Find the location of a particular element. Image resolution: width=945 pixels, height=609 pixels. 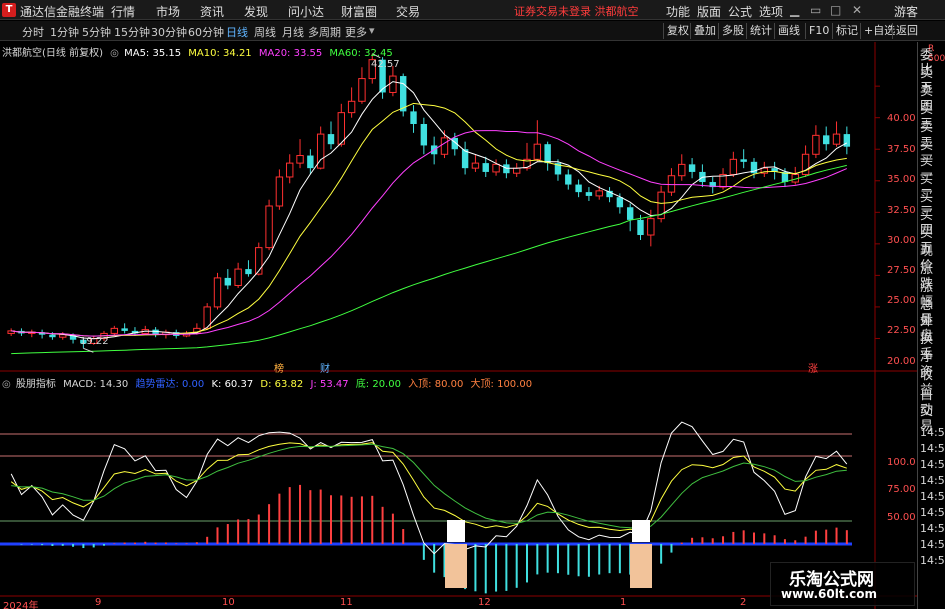

date-tick: 2024年 is located at coordinates (21, 605).